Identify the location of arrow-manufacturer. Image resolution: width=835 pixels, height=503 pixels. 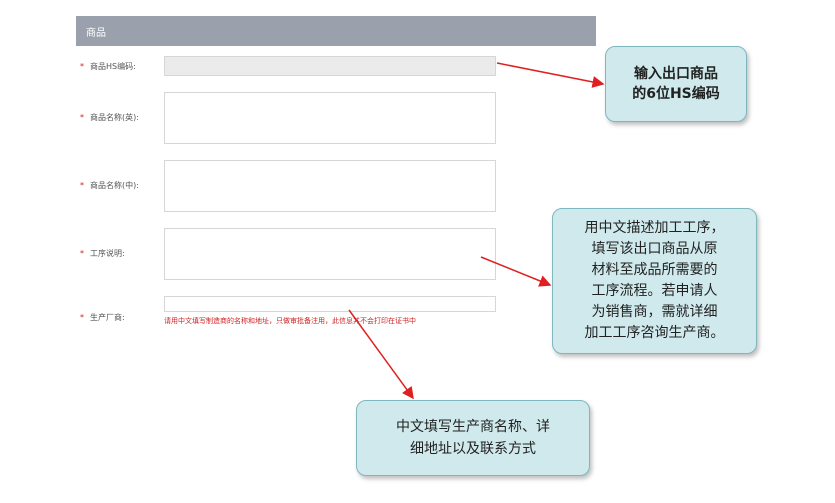
(381, 354).